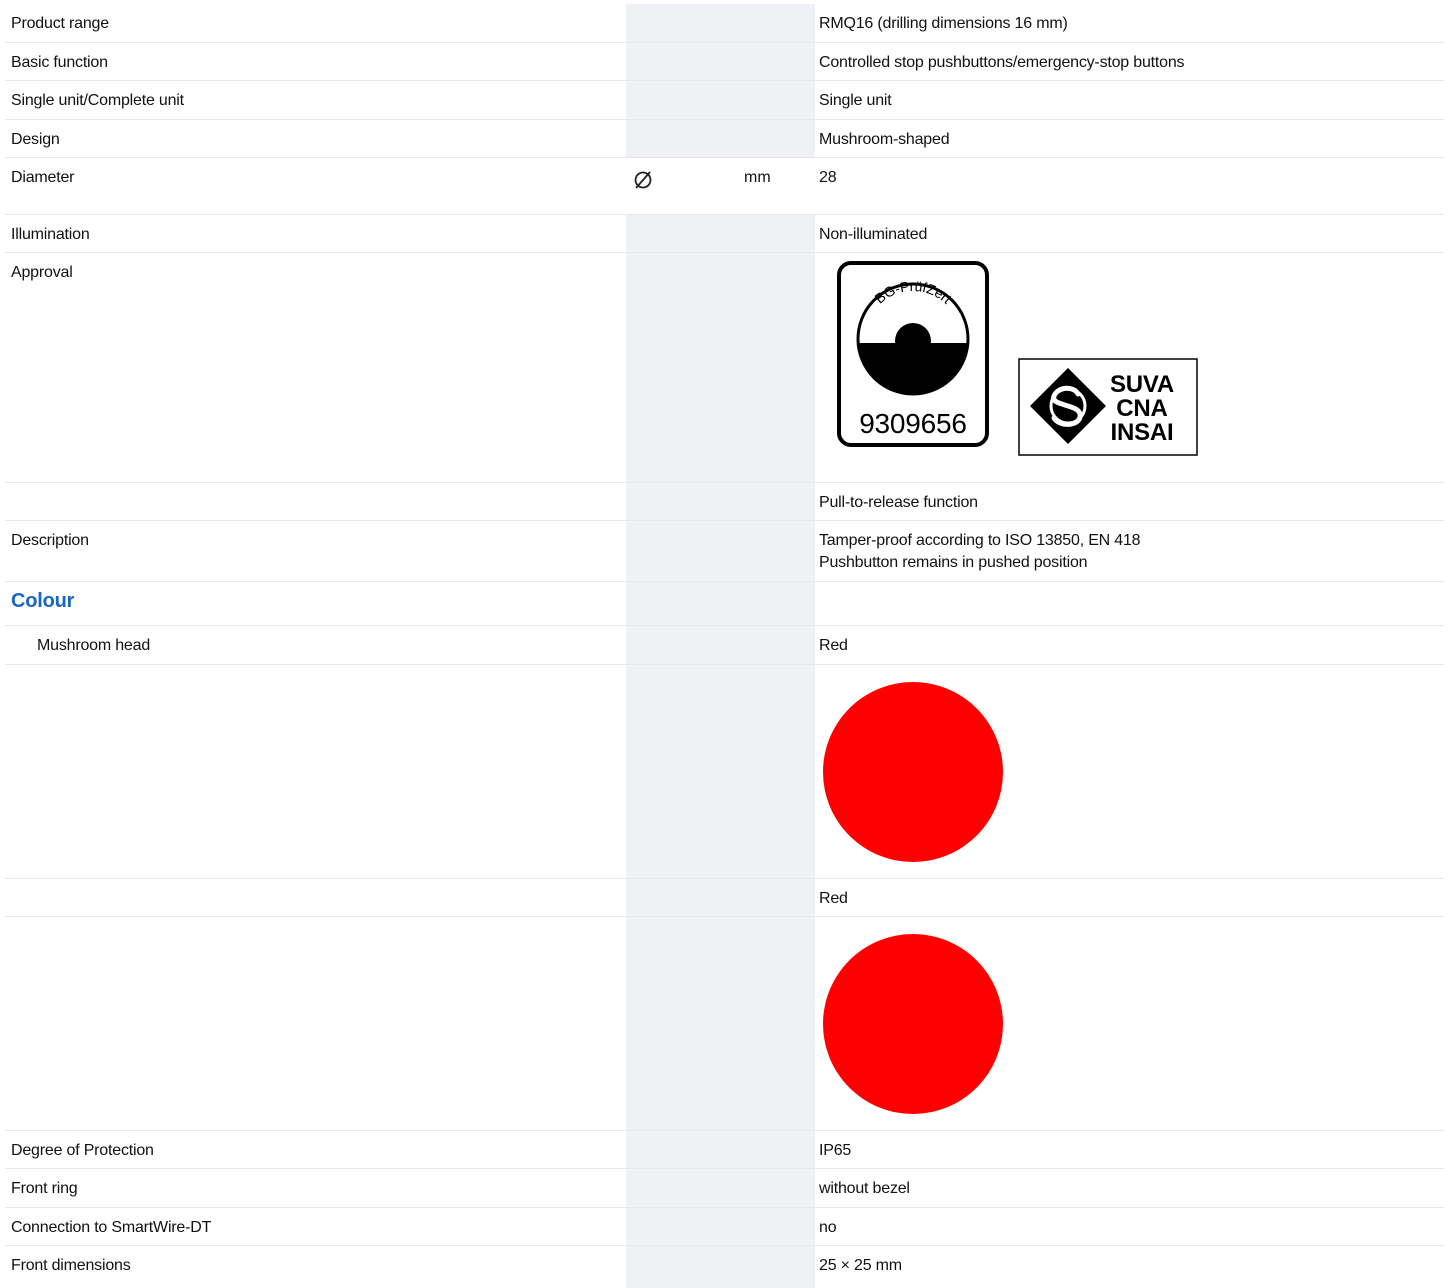  What do you see at coordinates (898, 502) in the screenshot?
I see `spec-value: Pull-to-release function` at bounding box center [898, 502].